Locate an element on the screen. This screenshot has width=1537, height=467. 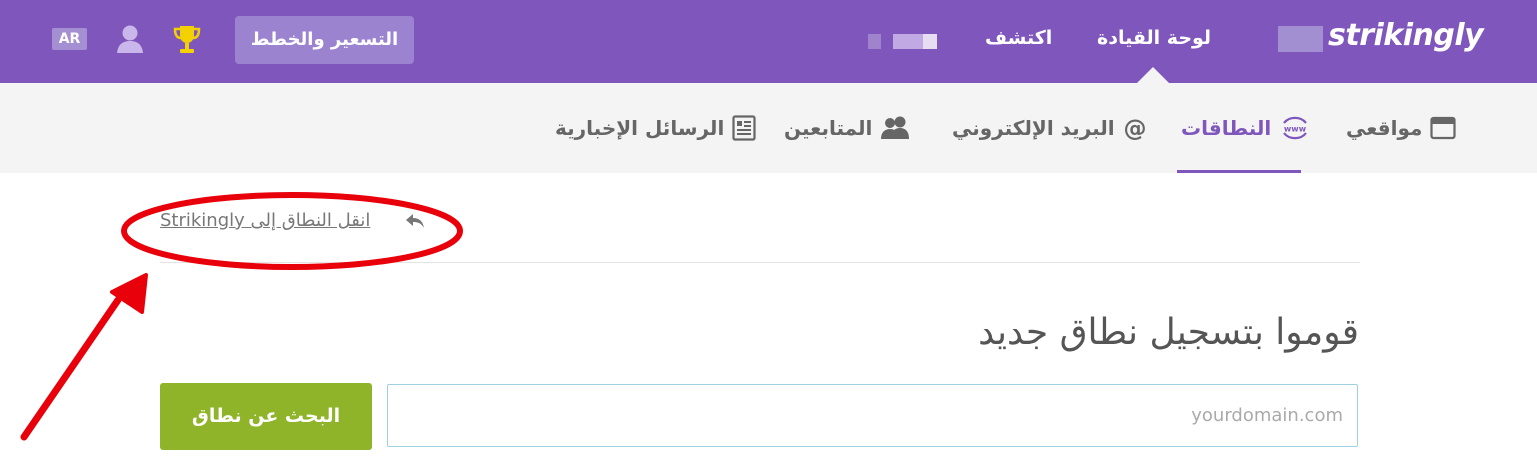
svg-text: www is located at coordinates (1295, 129).